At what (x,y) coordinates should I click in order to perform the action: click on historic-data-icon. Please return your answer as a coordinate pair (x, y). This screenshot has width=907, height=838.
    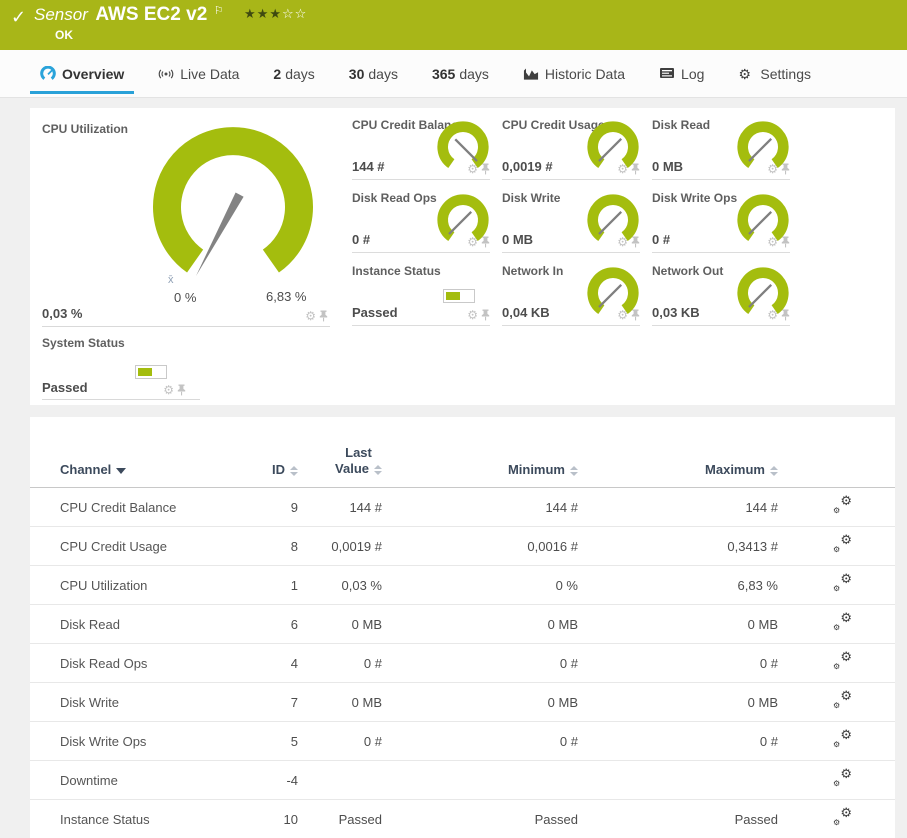
    Looking at the image, I should click on (531, 74).